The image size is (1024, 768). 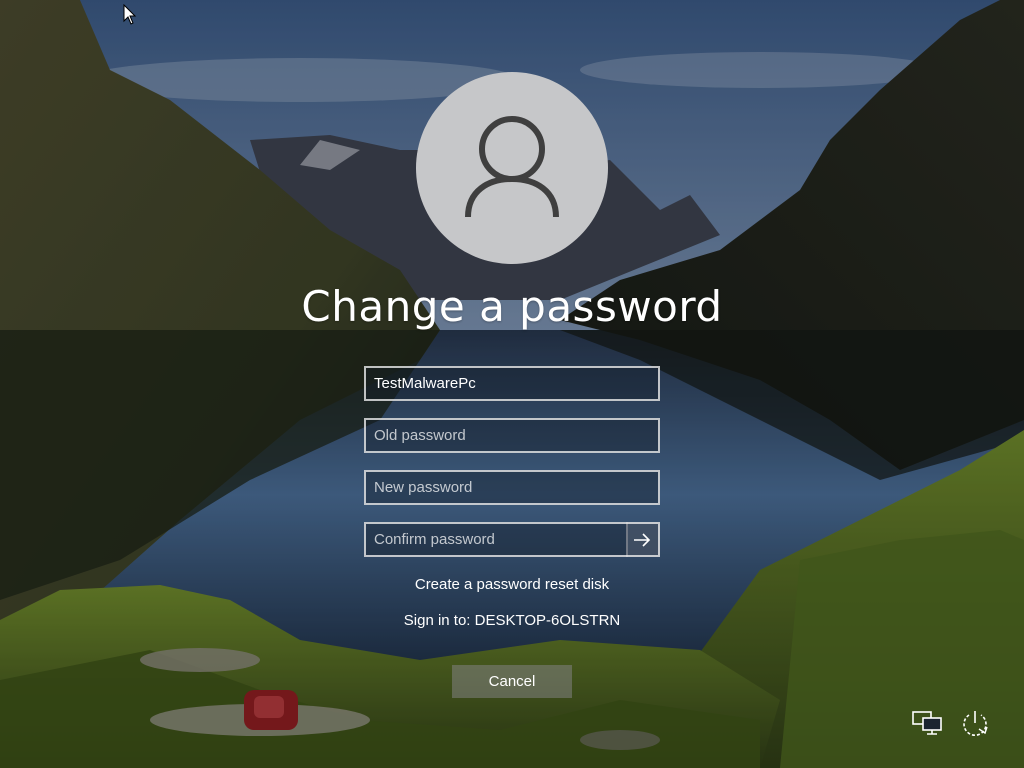 I want to click on password-reset-disk-link: Create a password reset disk, so click(x=512, y=584).